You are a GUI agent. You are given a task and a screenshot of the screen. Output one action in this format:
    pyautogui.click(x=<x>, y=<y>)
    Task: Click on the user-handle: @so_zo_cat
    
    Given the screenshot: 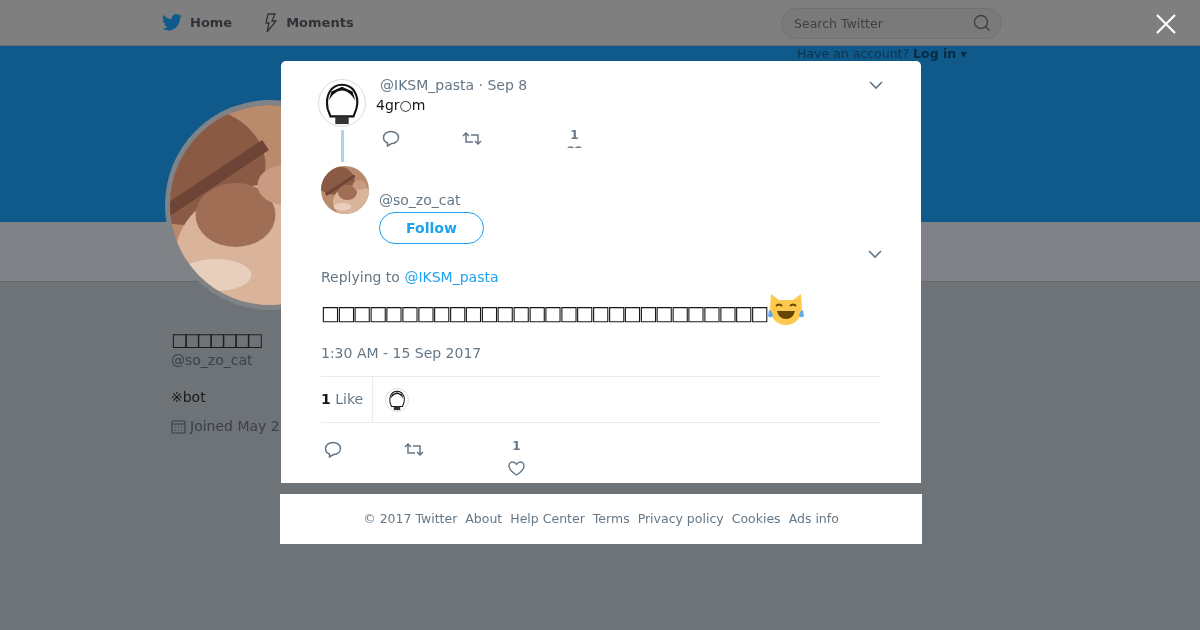 What is the action you would take?
    pyautogui.click(x=420, y=200)
    